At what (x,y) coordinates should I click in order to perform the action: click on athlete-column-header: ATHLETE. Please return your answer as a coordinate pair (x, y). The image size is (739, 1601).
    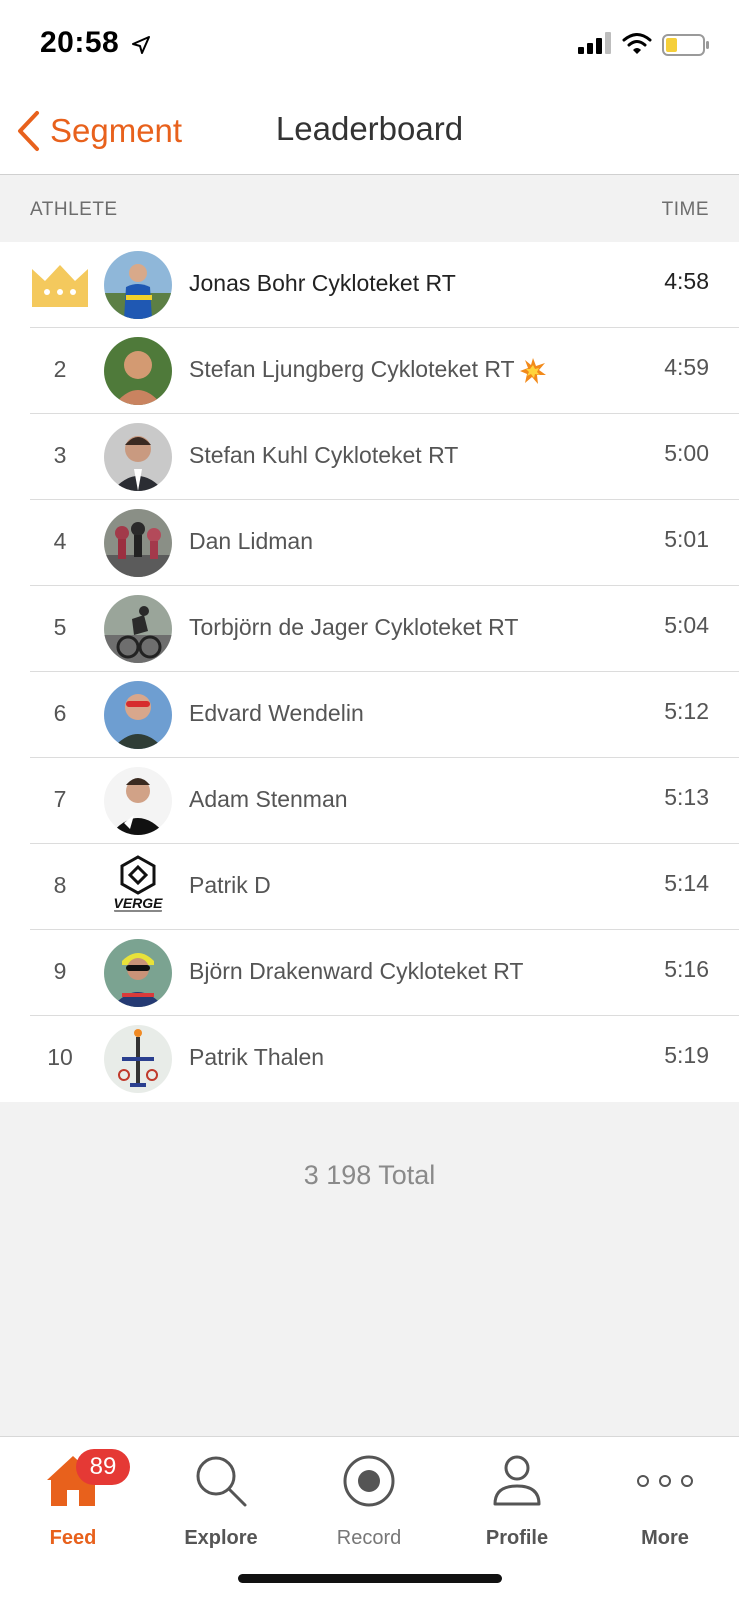
    Looking at the image, I should click on (74, 209).